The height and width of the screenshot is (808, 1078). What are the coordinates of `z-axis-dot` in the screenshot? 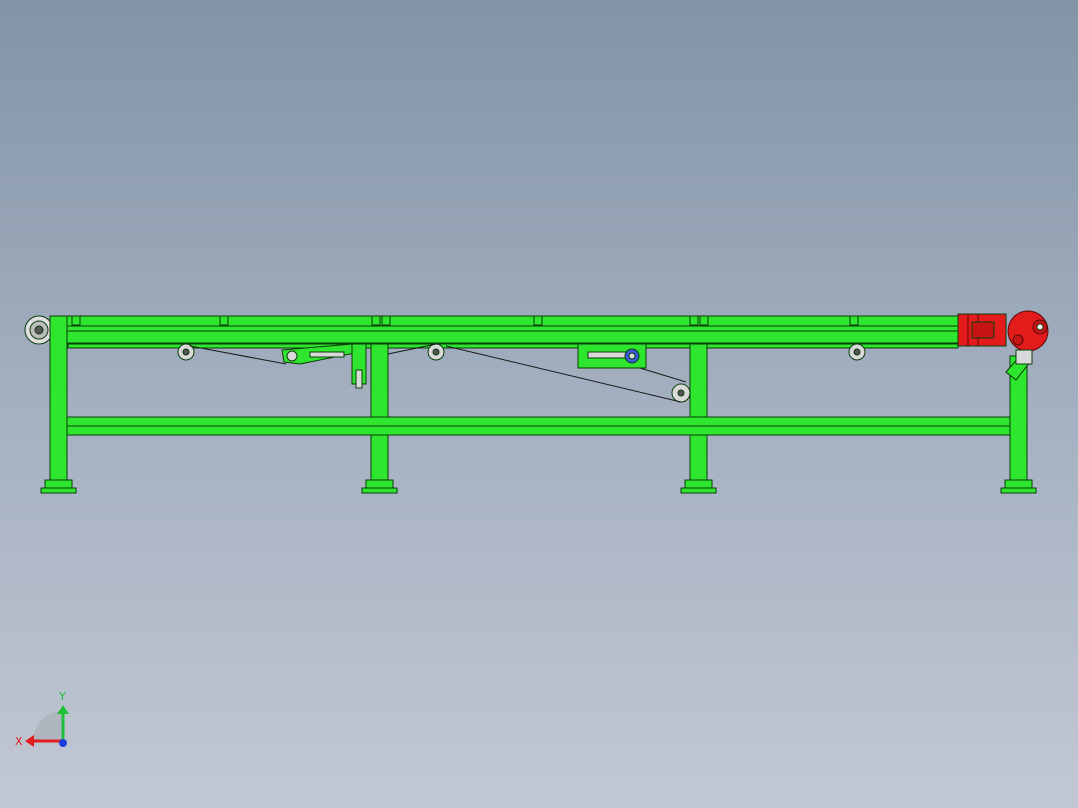 It's located at (63, 743).